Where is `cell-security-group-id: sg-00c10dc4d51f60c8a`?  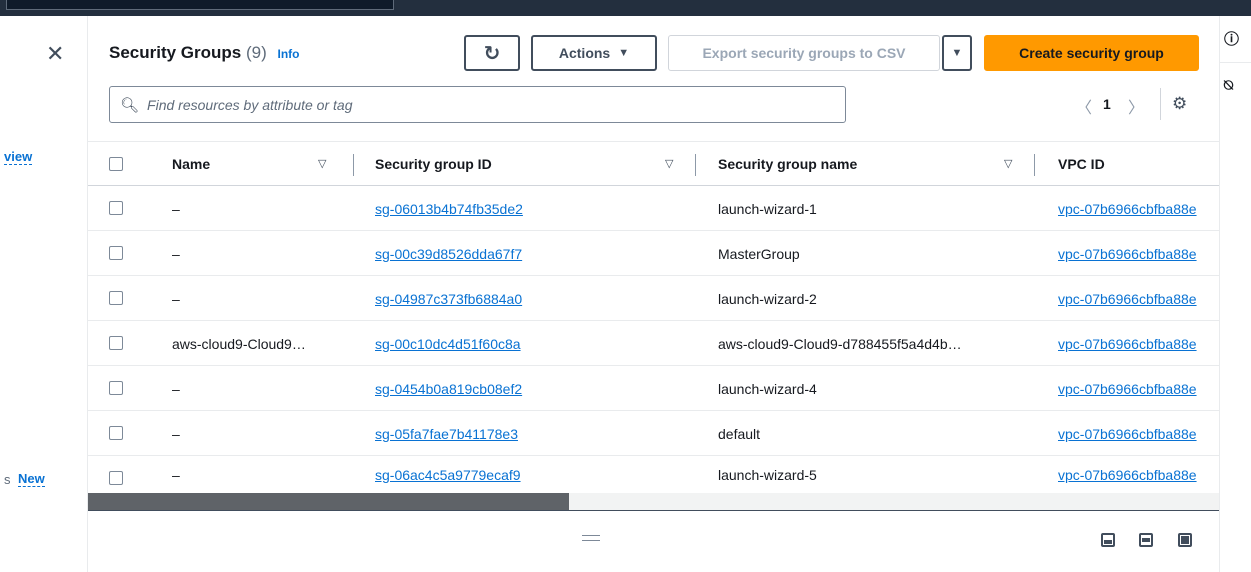 cell-security-group-id: sg-00c10dc4d51f60c8a is located at coordinates (448, 343).